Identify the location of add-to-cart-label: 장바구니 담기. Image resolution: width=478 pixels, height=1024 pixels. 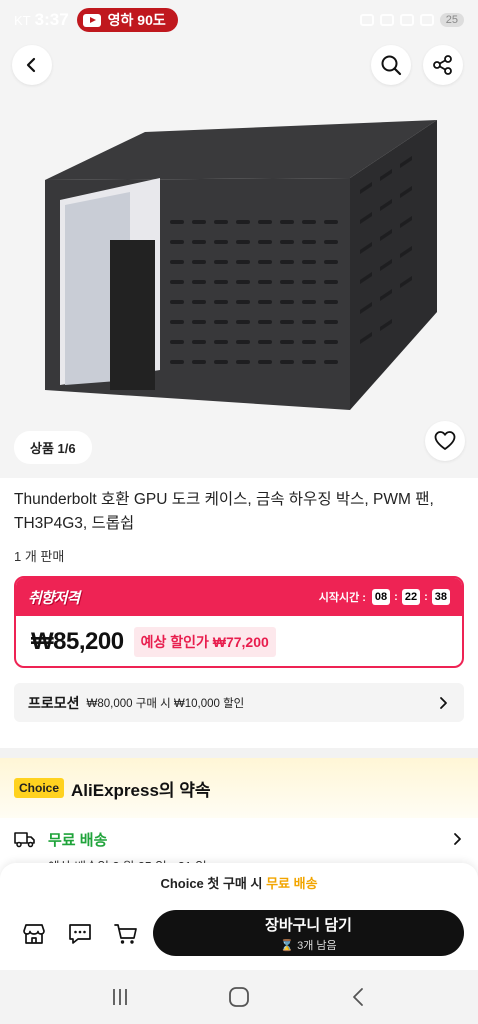
(308, 925).